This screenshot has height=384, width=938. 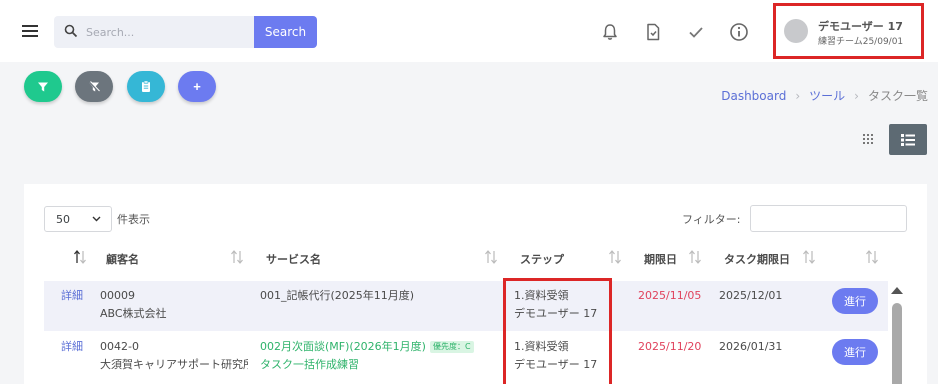 I want to click on table-scrollbar, so click(x=897, y=334).